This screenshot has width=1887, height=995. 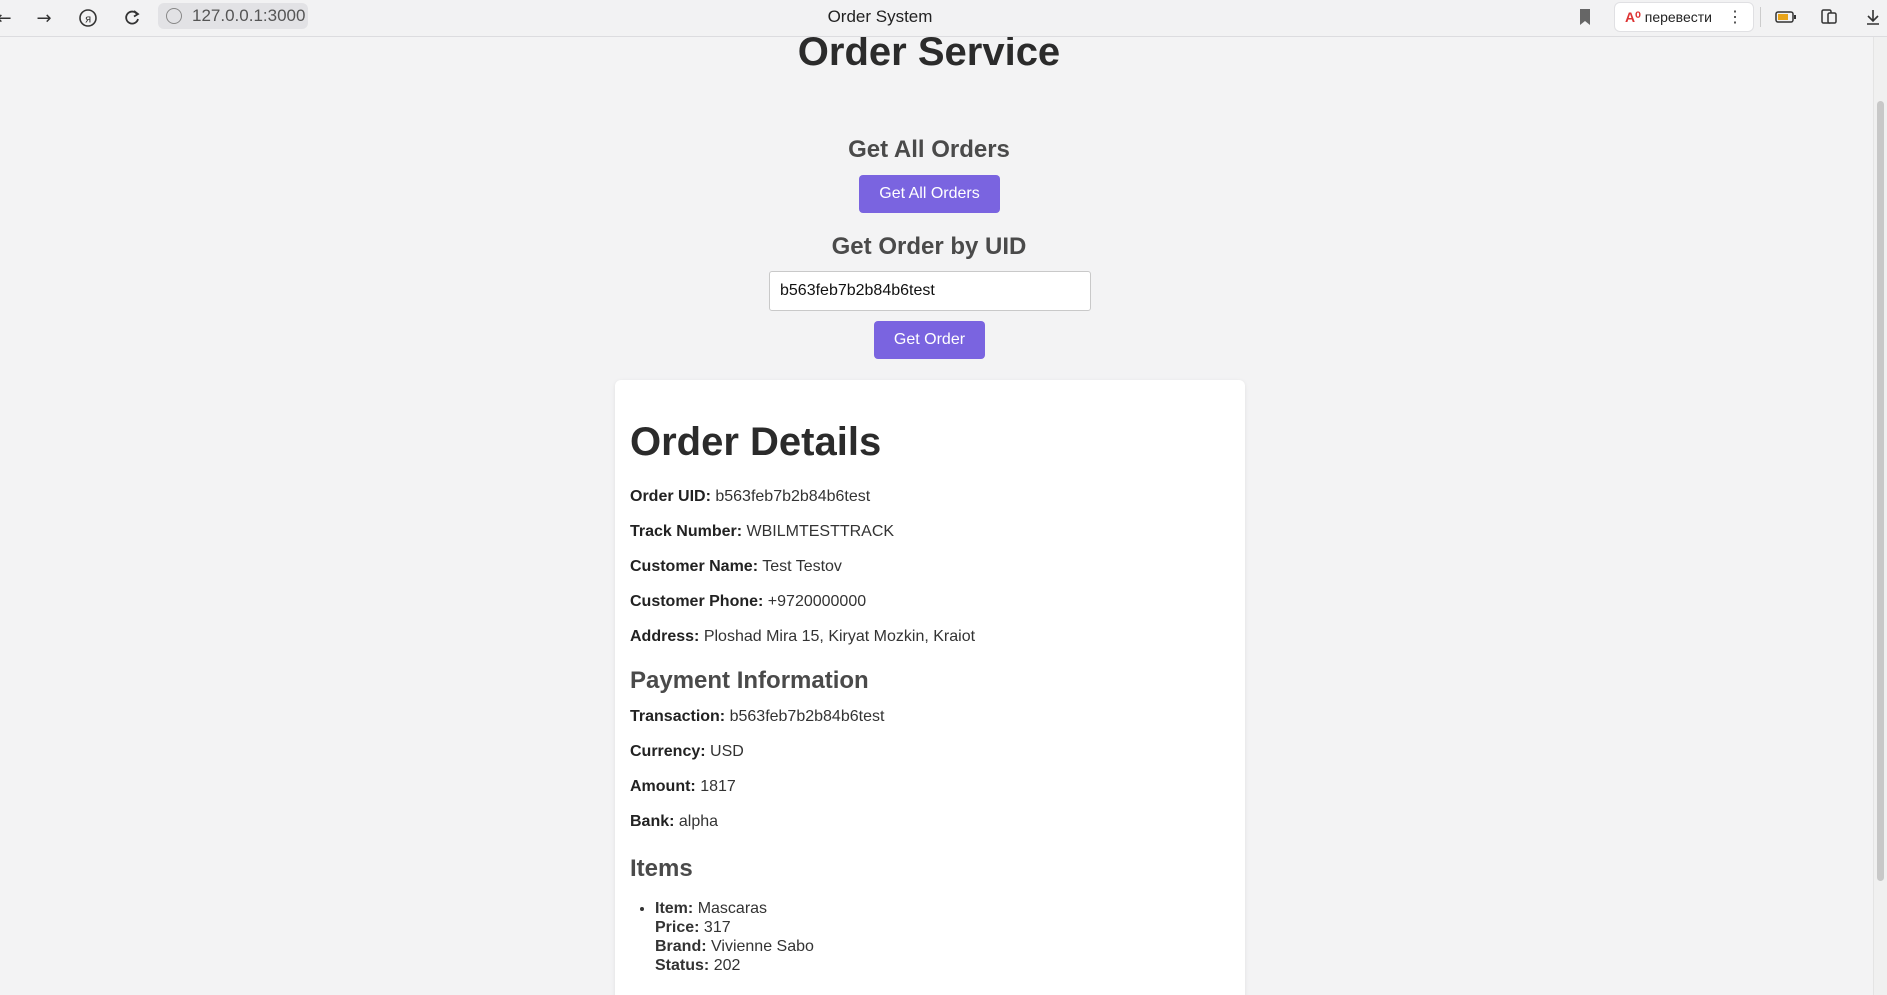 What do you see at coordinates (727, 751) in the screenshot?
I see `field-value: USD` at bounding box center [727, 751].